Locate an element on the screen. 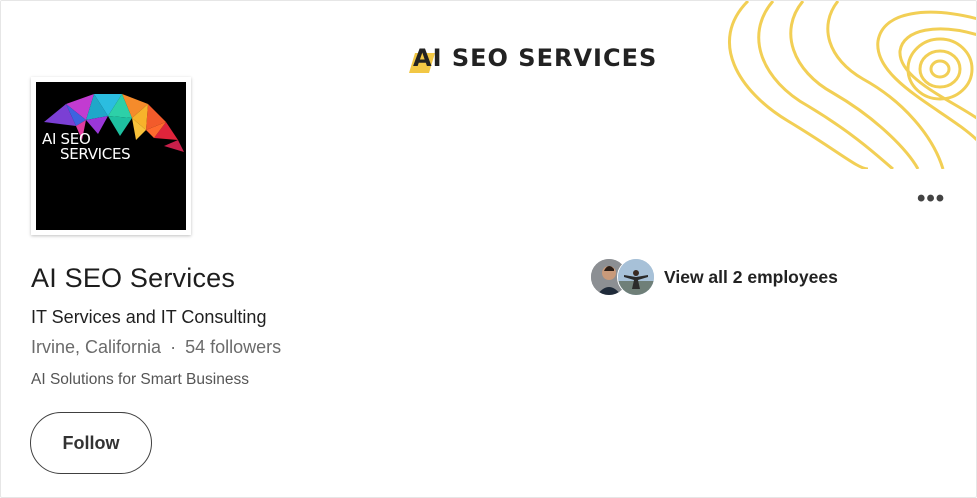 The height and width of the screenshot is (498, 977). more-options-icon: ••• is located at coordinates (931, 199).